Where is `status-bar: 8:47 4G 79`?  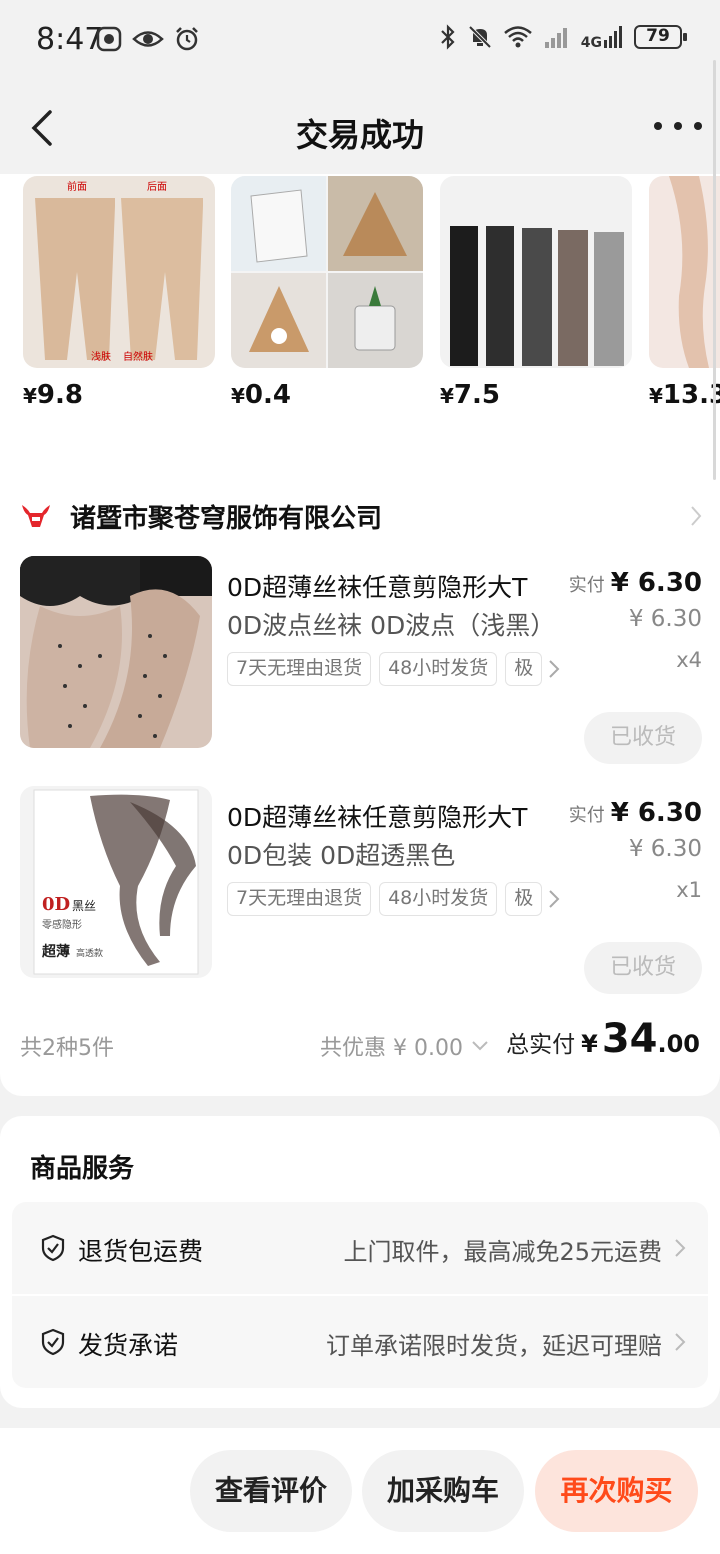
status-bar: 8:47 4G 79 is located at coordinates (360, 42).